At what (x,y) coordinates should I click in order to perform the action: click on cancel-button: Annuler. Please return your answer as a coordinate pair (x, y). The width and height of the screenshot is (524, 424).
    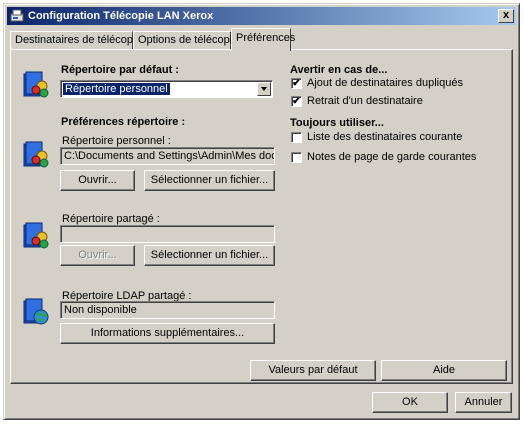
    Looking at the image, I should click on (483, 402).